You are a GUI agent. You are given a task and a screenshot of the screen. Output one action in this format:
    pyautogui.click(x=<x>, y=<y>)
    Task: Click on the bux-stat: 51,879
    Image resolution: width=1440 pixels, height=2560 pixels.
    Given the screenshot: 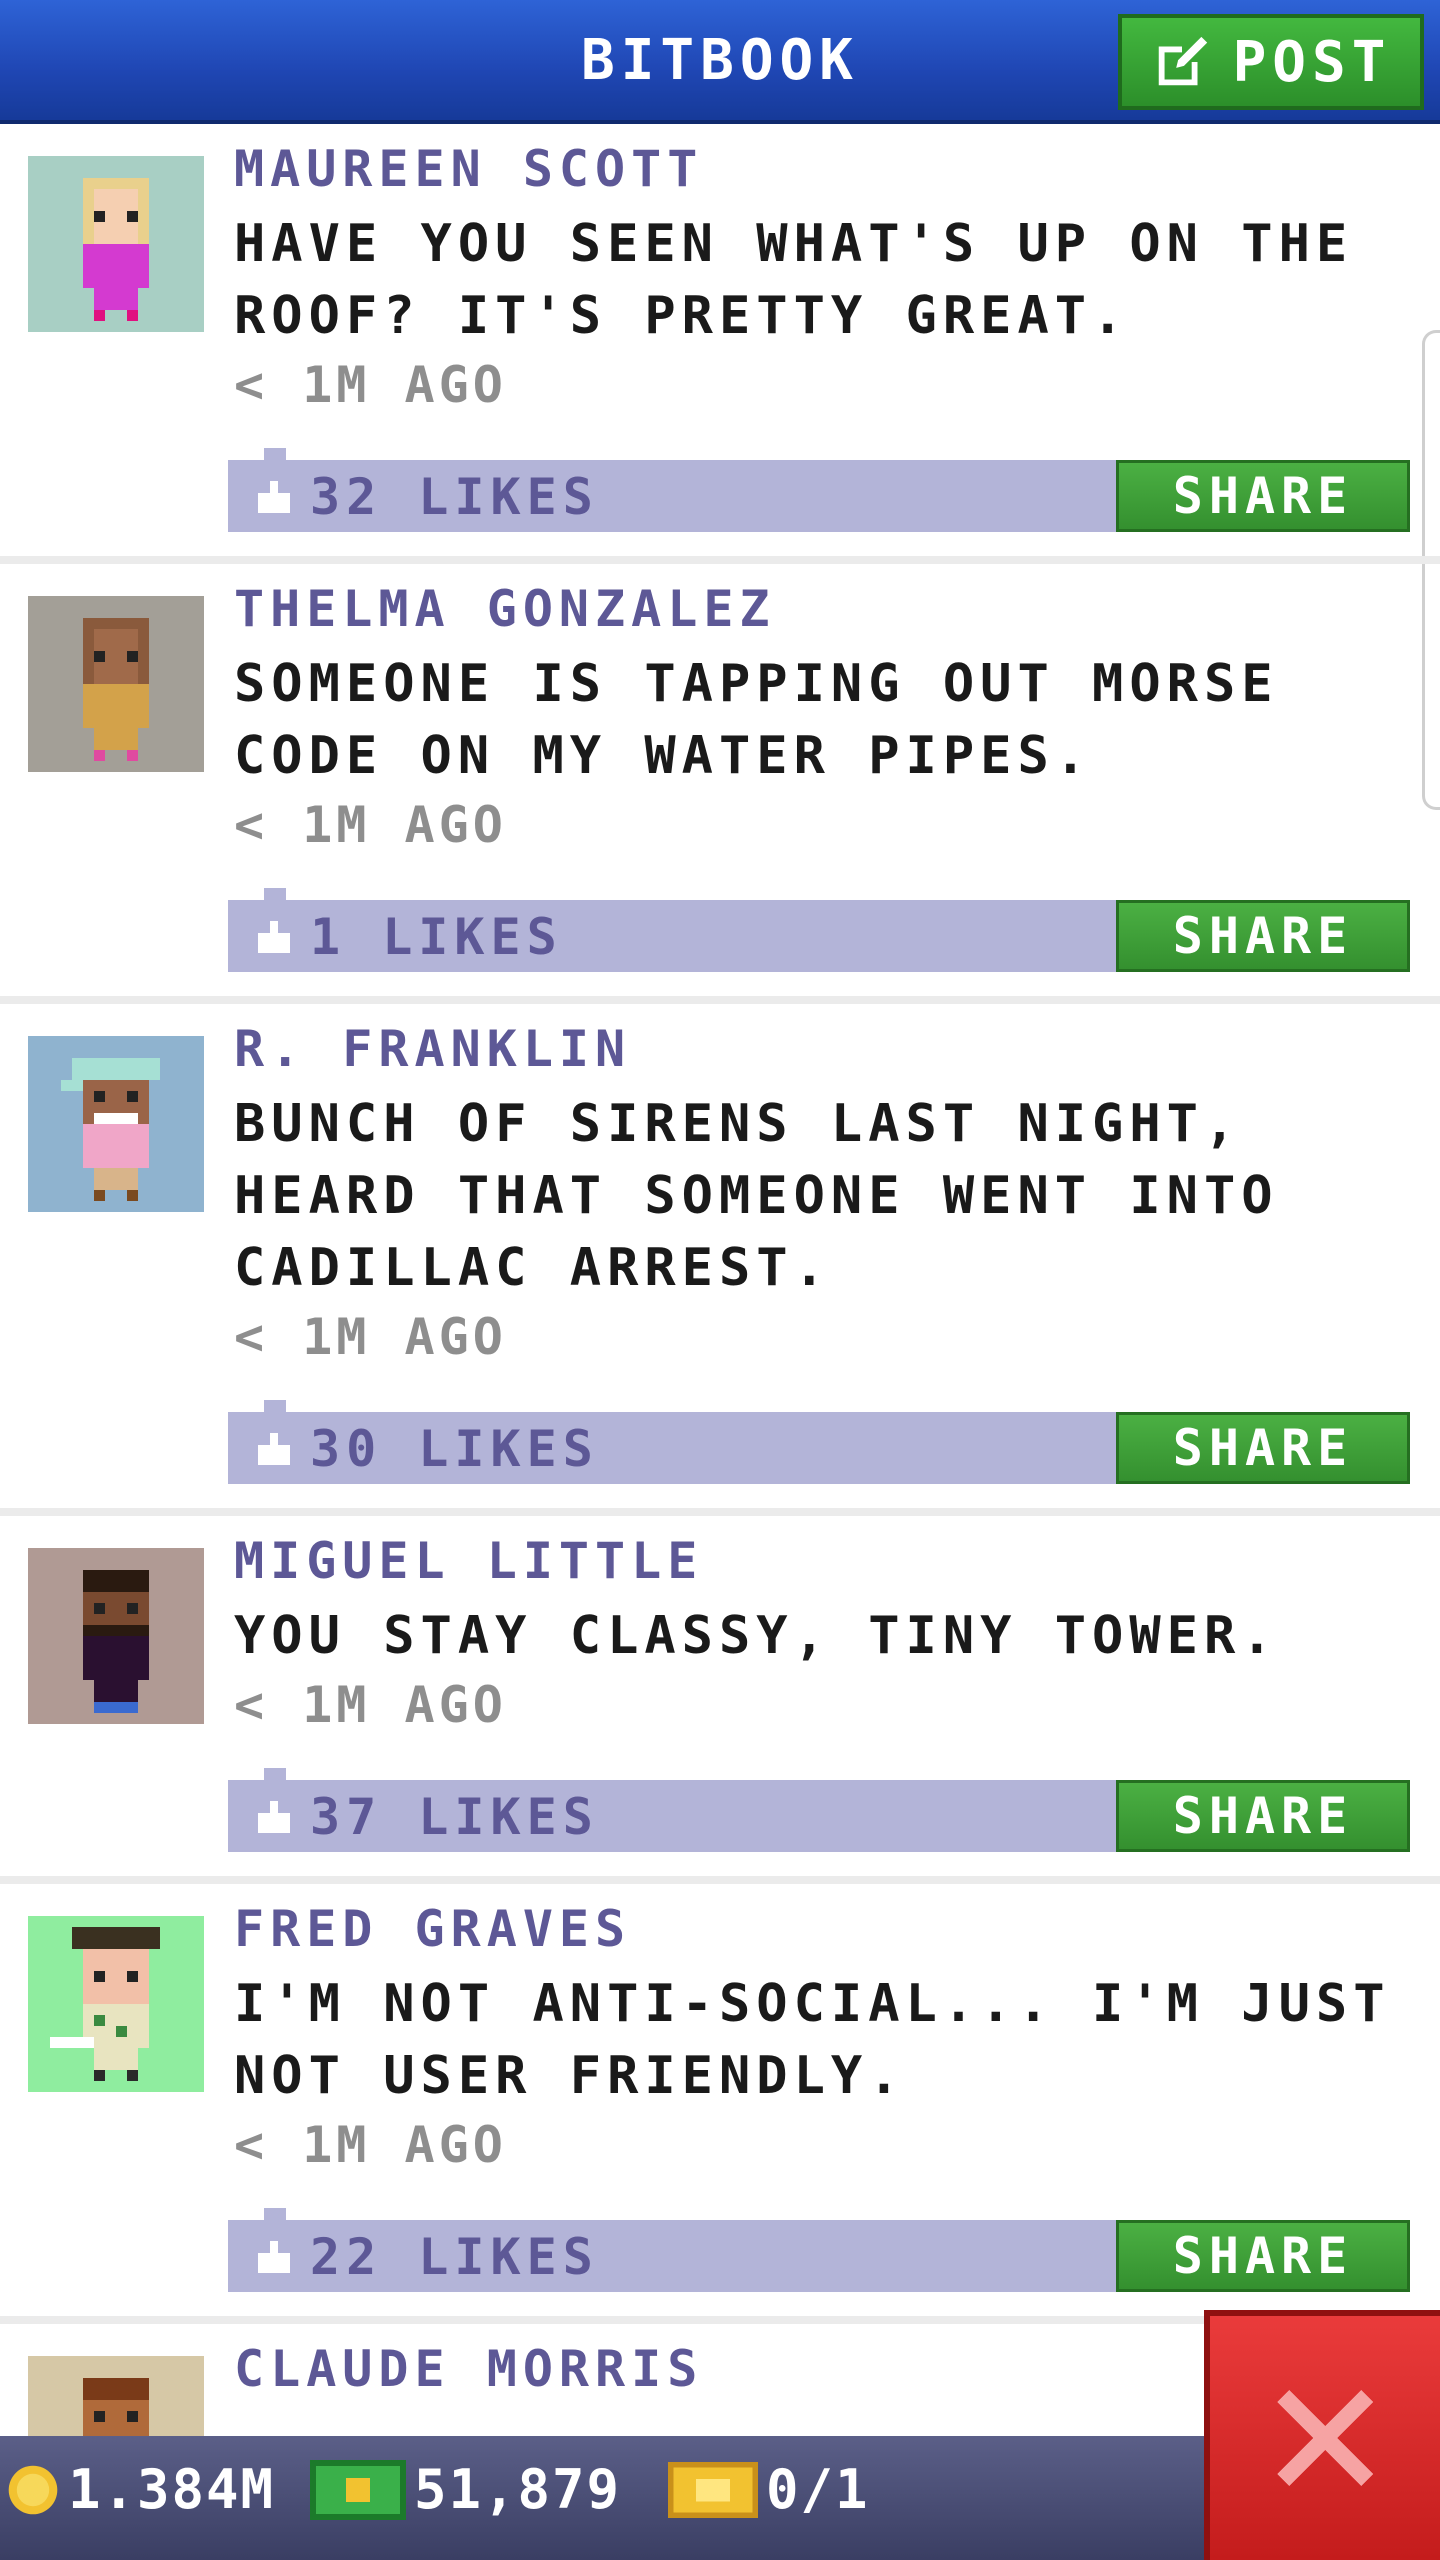 What is the action you would take?
    pyautogui.click(x=465, y=2489)
    